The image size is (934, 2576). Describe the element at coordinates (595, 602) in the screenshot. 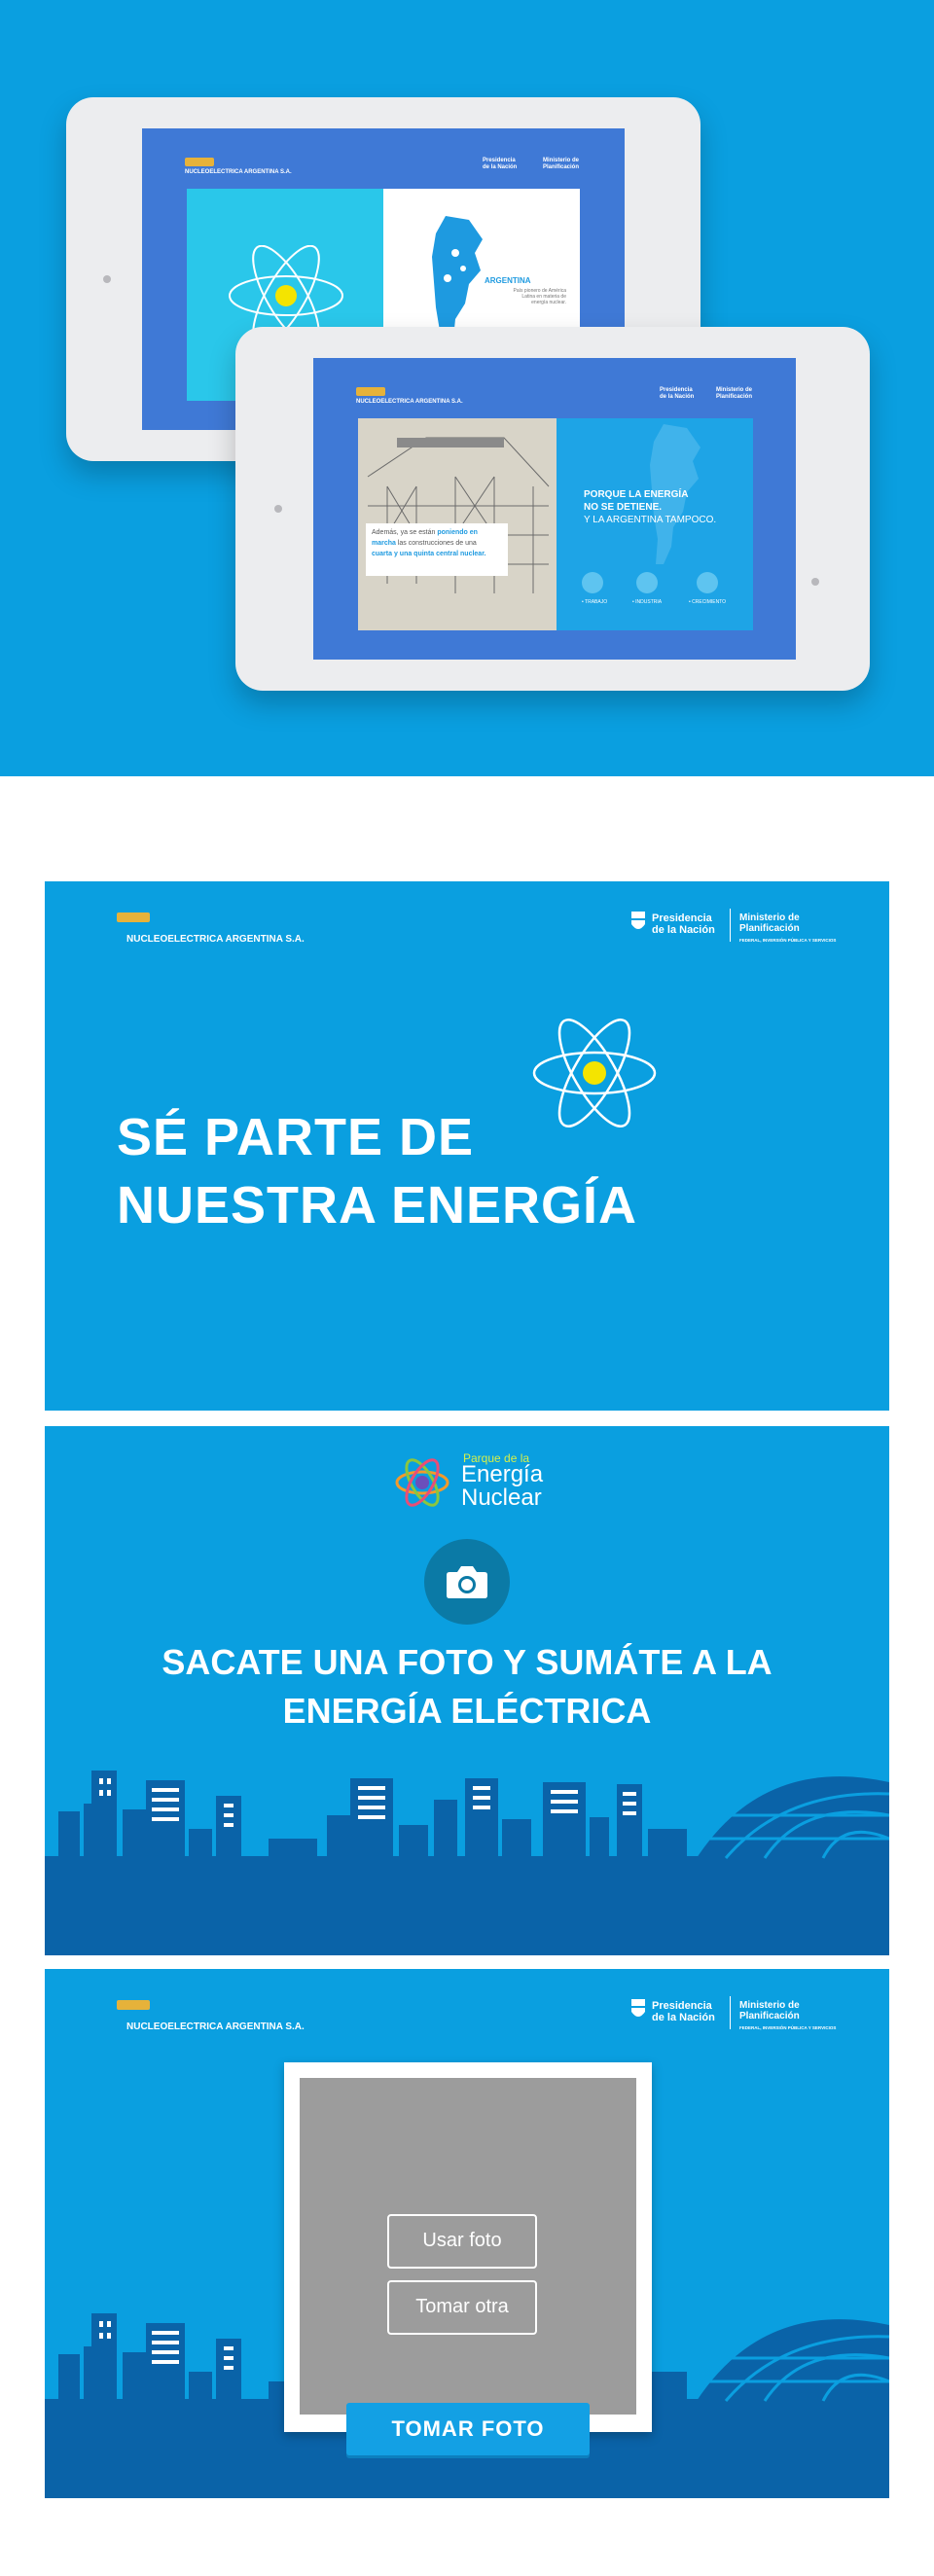

I see `icon-label-trabajo: • TRABAJO` at that location.